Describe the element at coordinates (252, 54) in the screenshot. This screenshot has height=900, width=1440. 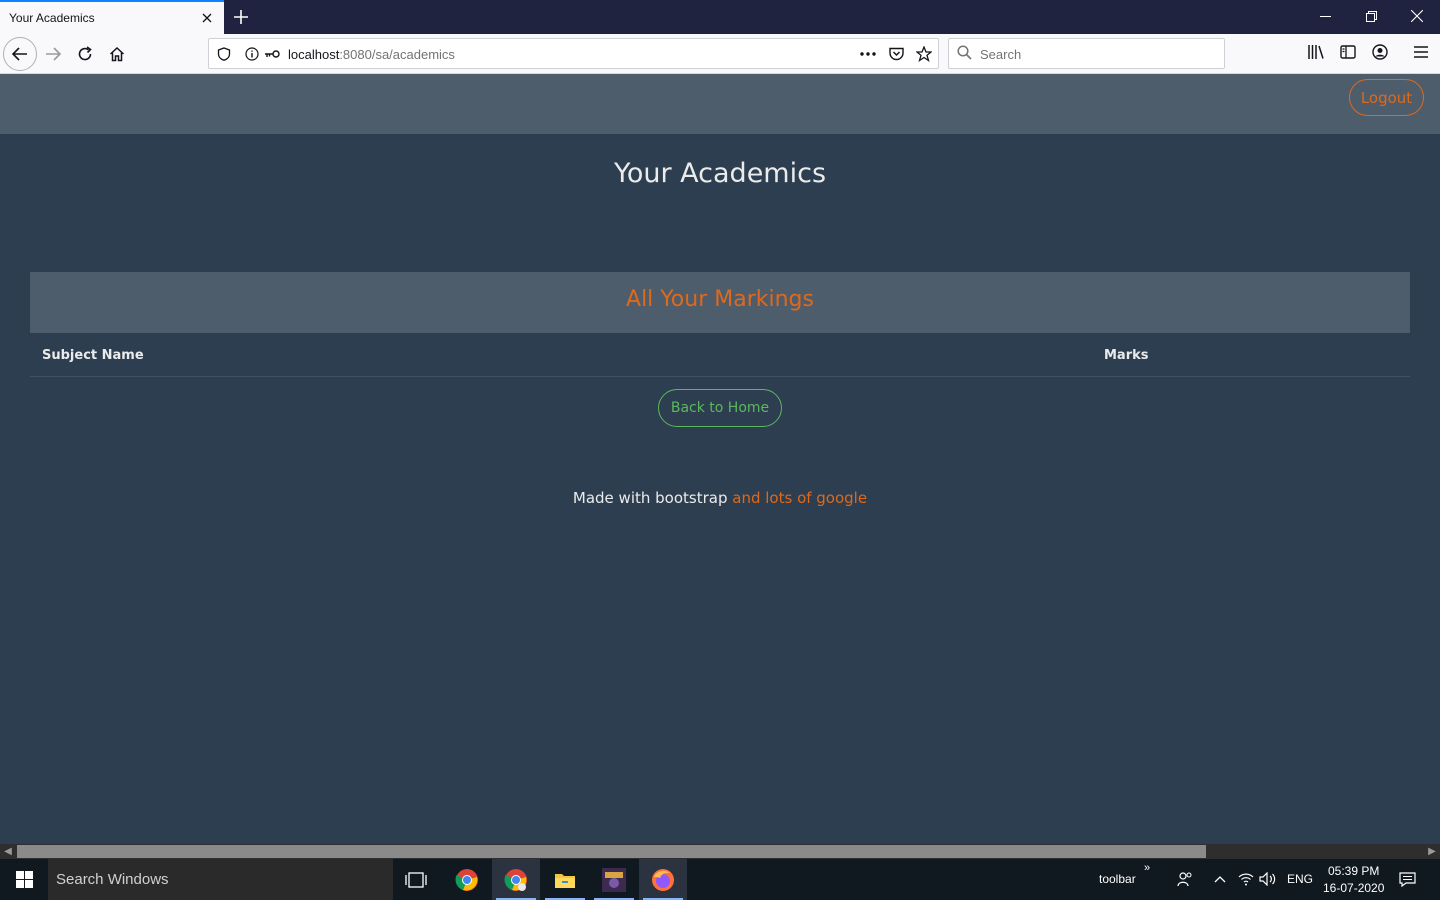
I see `site-info-icon` at that location.